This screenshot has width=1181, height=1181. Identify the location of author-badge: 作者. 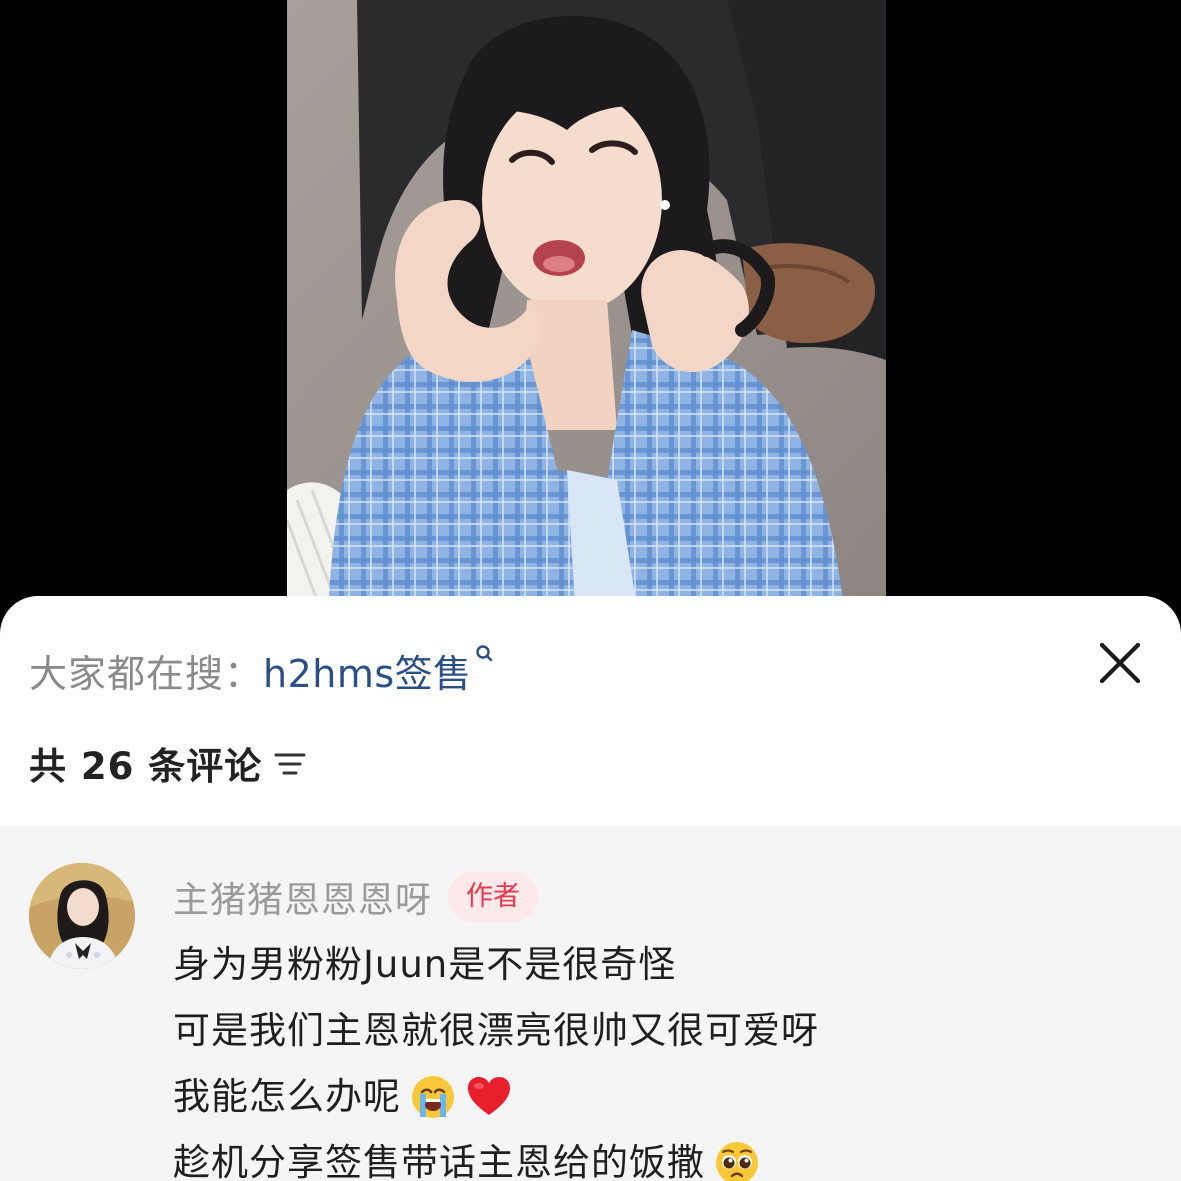
(493, 897).